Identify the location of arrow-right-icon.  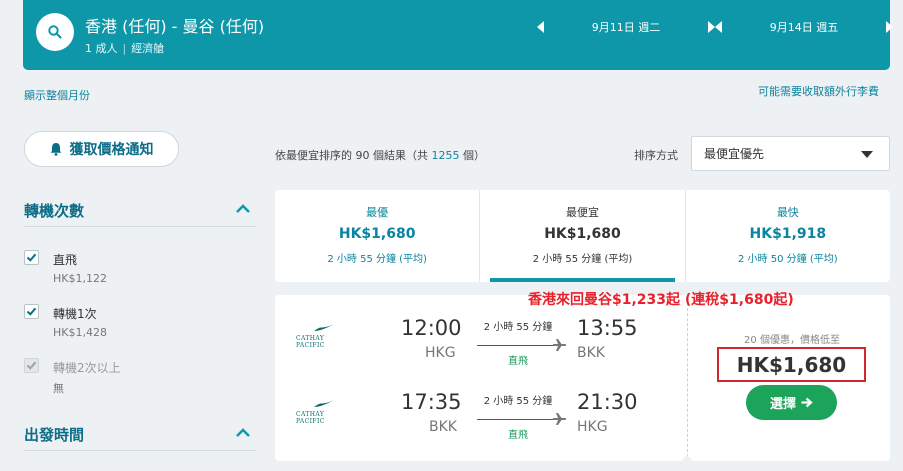
(807, 402).